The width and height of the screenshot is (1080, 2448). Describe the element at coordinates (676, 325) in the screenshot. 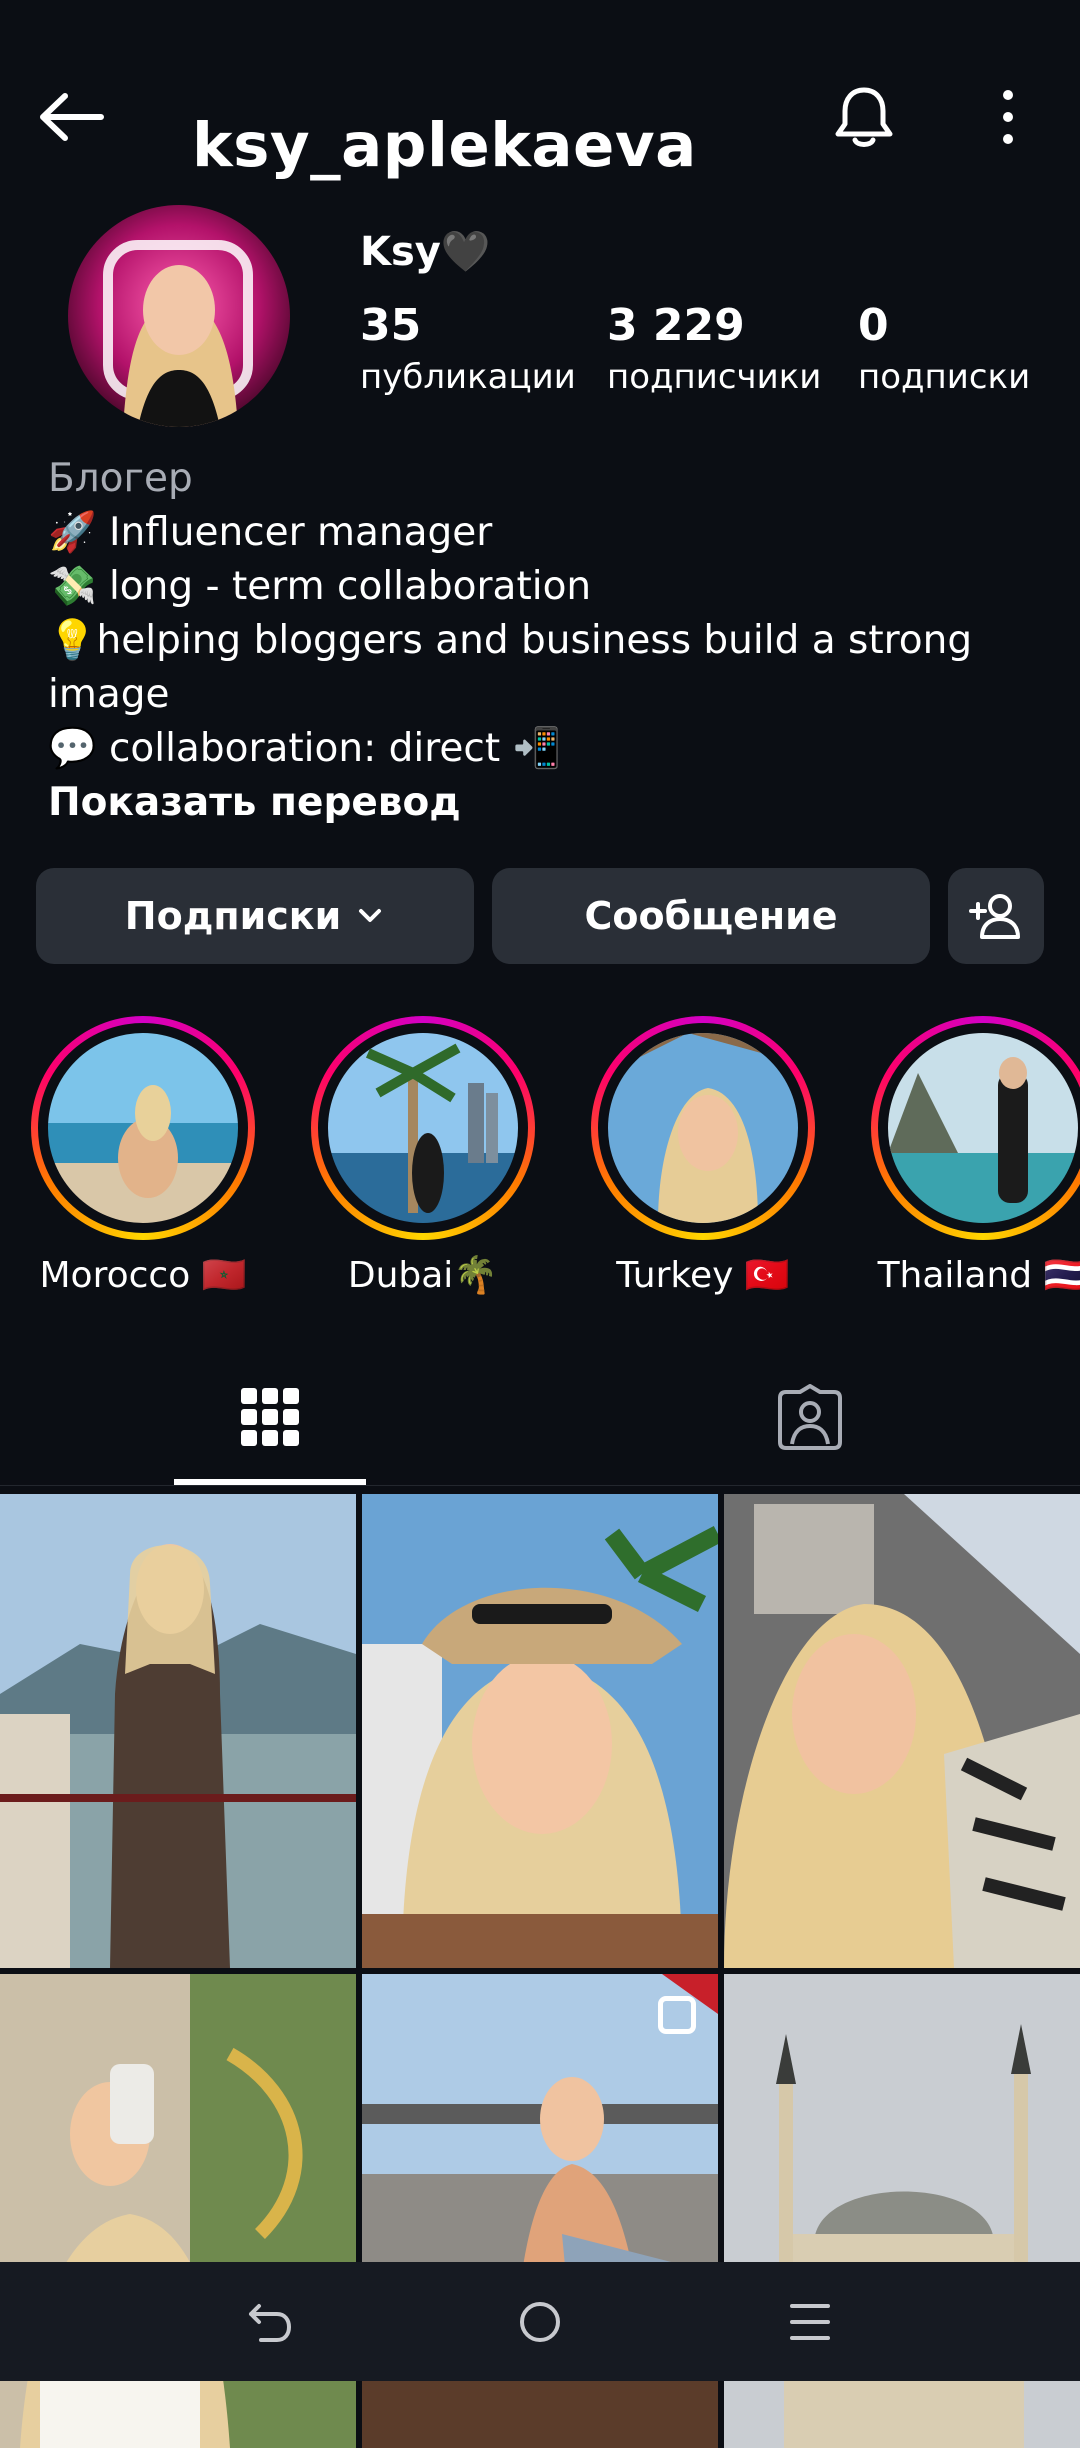

I see `followers-count: 3 229` at that location.